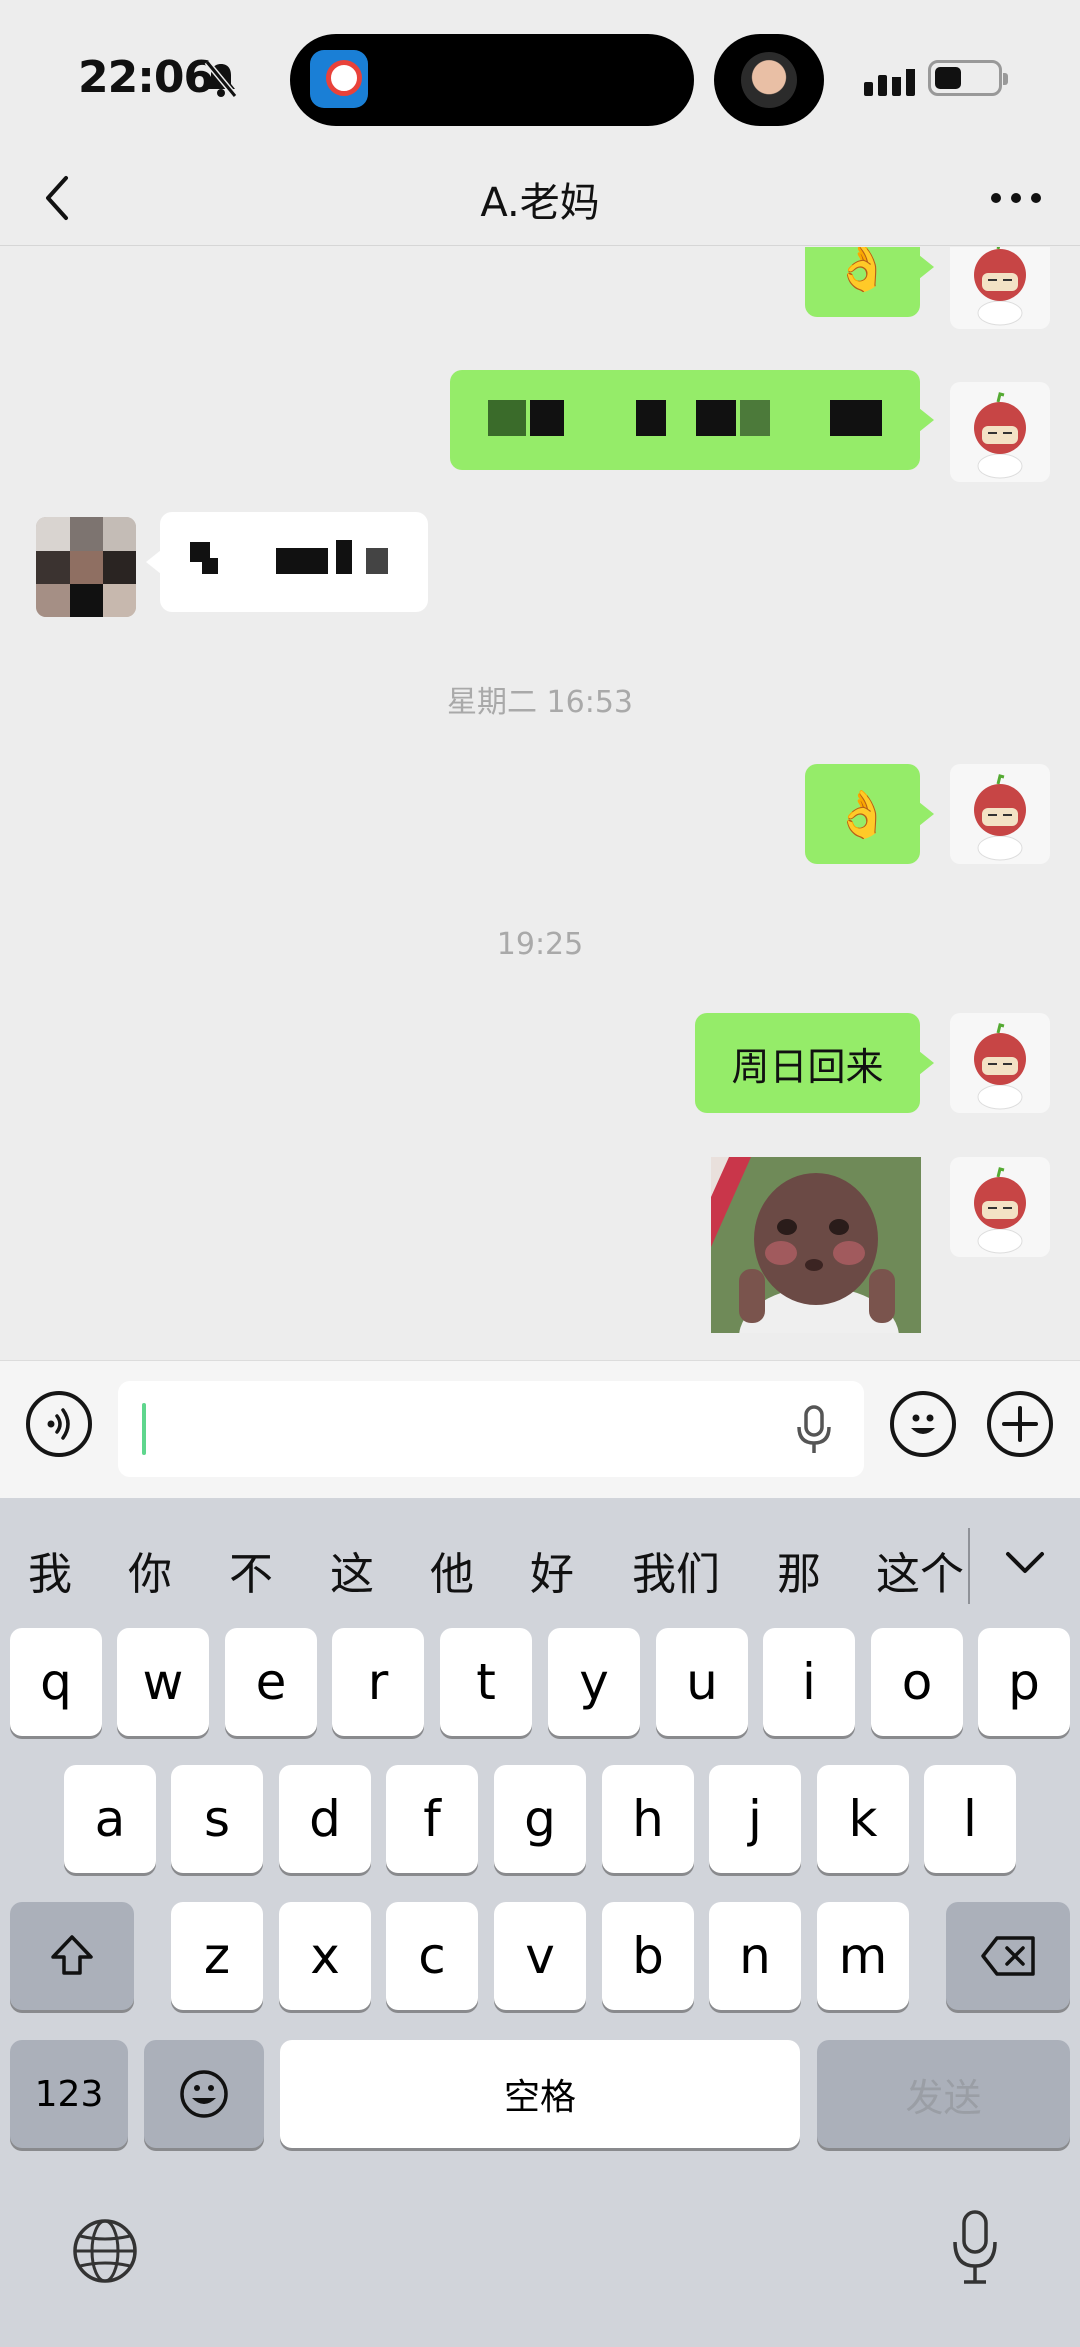  Describe the element at coordinates (917, 1682) in the screenshot. I see `key-o: o` at that location.